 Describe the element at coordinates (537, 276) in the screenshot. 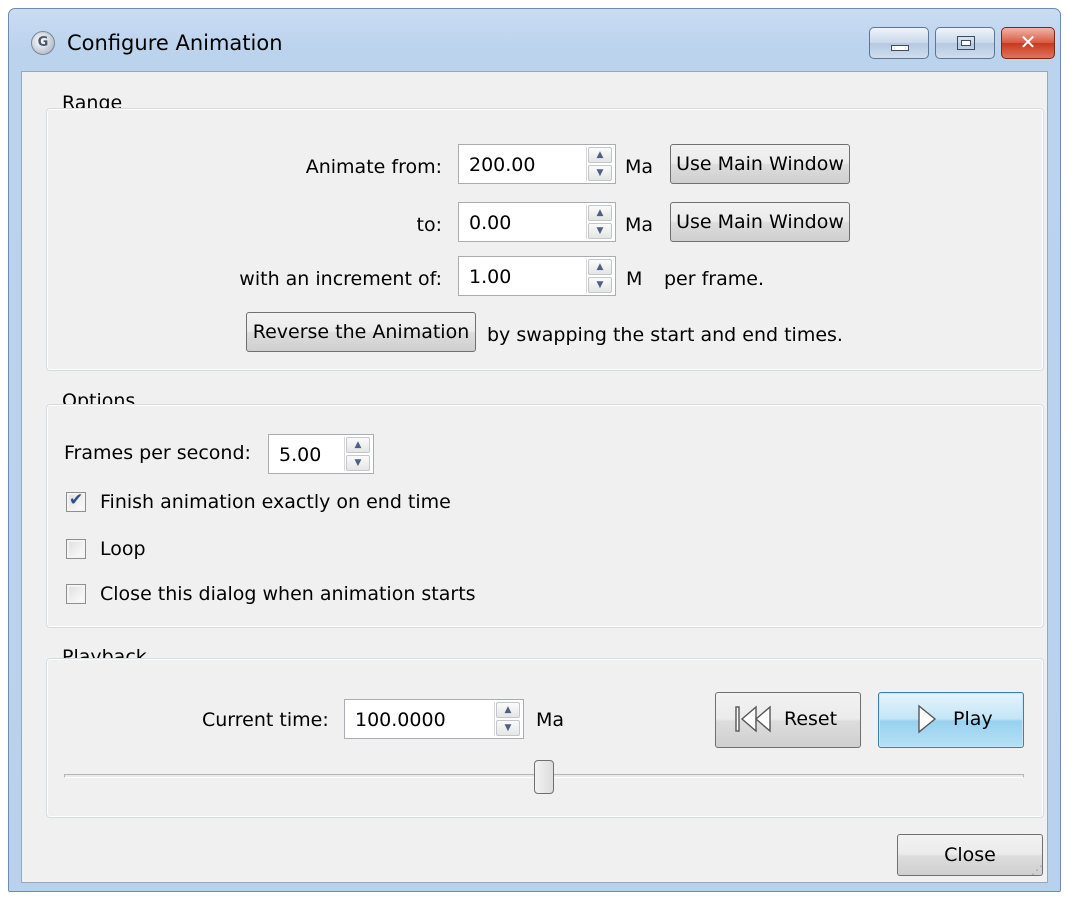

I see `increment-spinbox: 1.00 ▲ ▼` at that location.